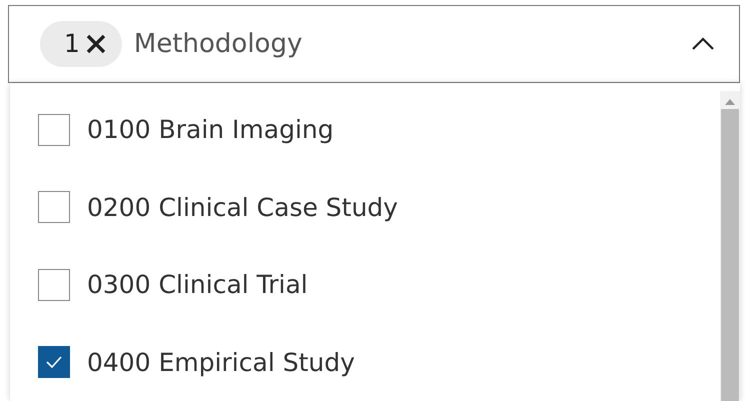 This screenshot has height=401, width=748. I want to click on check-icon, so click(54, 362).